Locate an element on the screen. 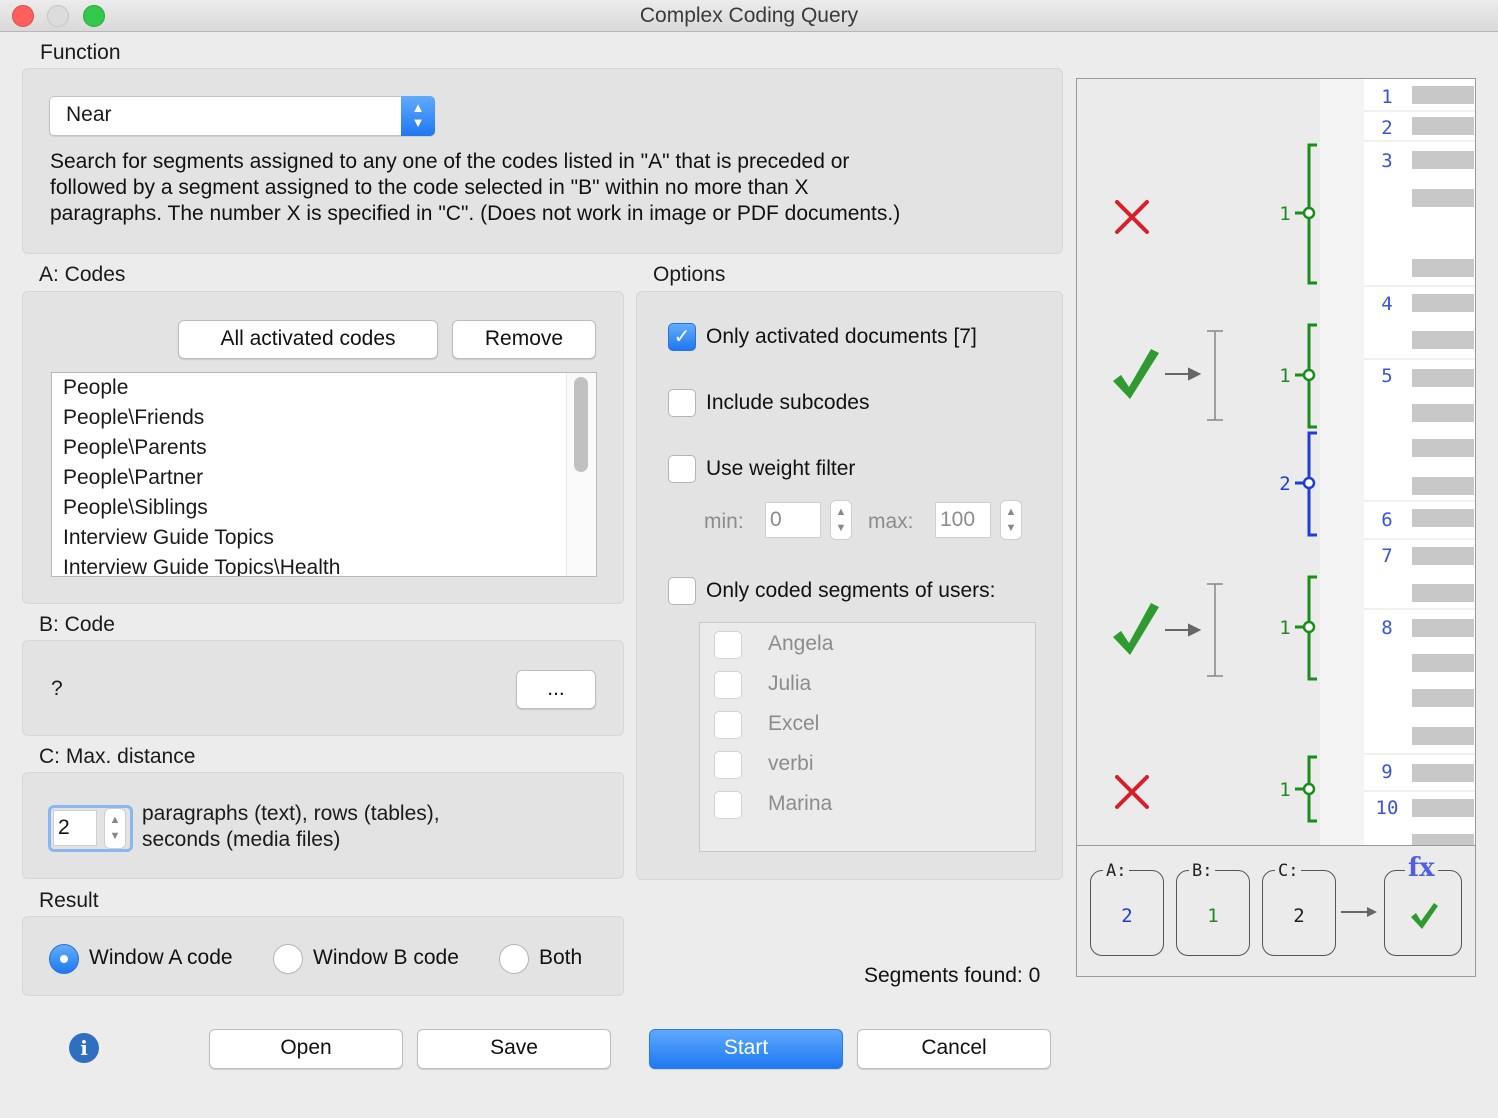 The image size is (1498, 1118). segments-found-status: Segments found: 0 is located at coordinates (952, 975).